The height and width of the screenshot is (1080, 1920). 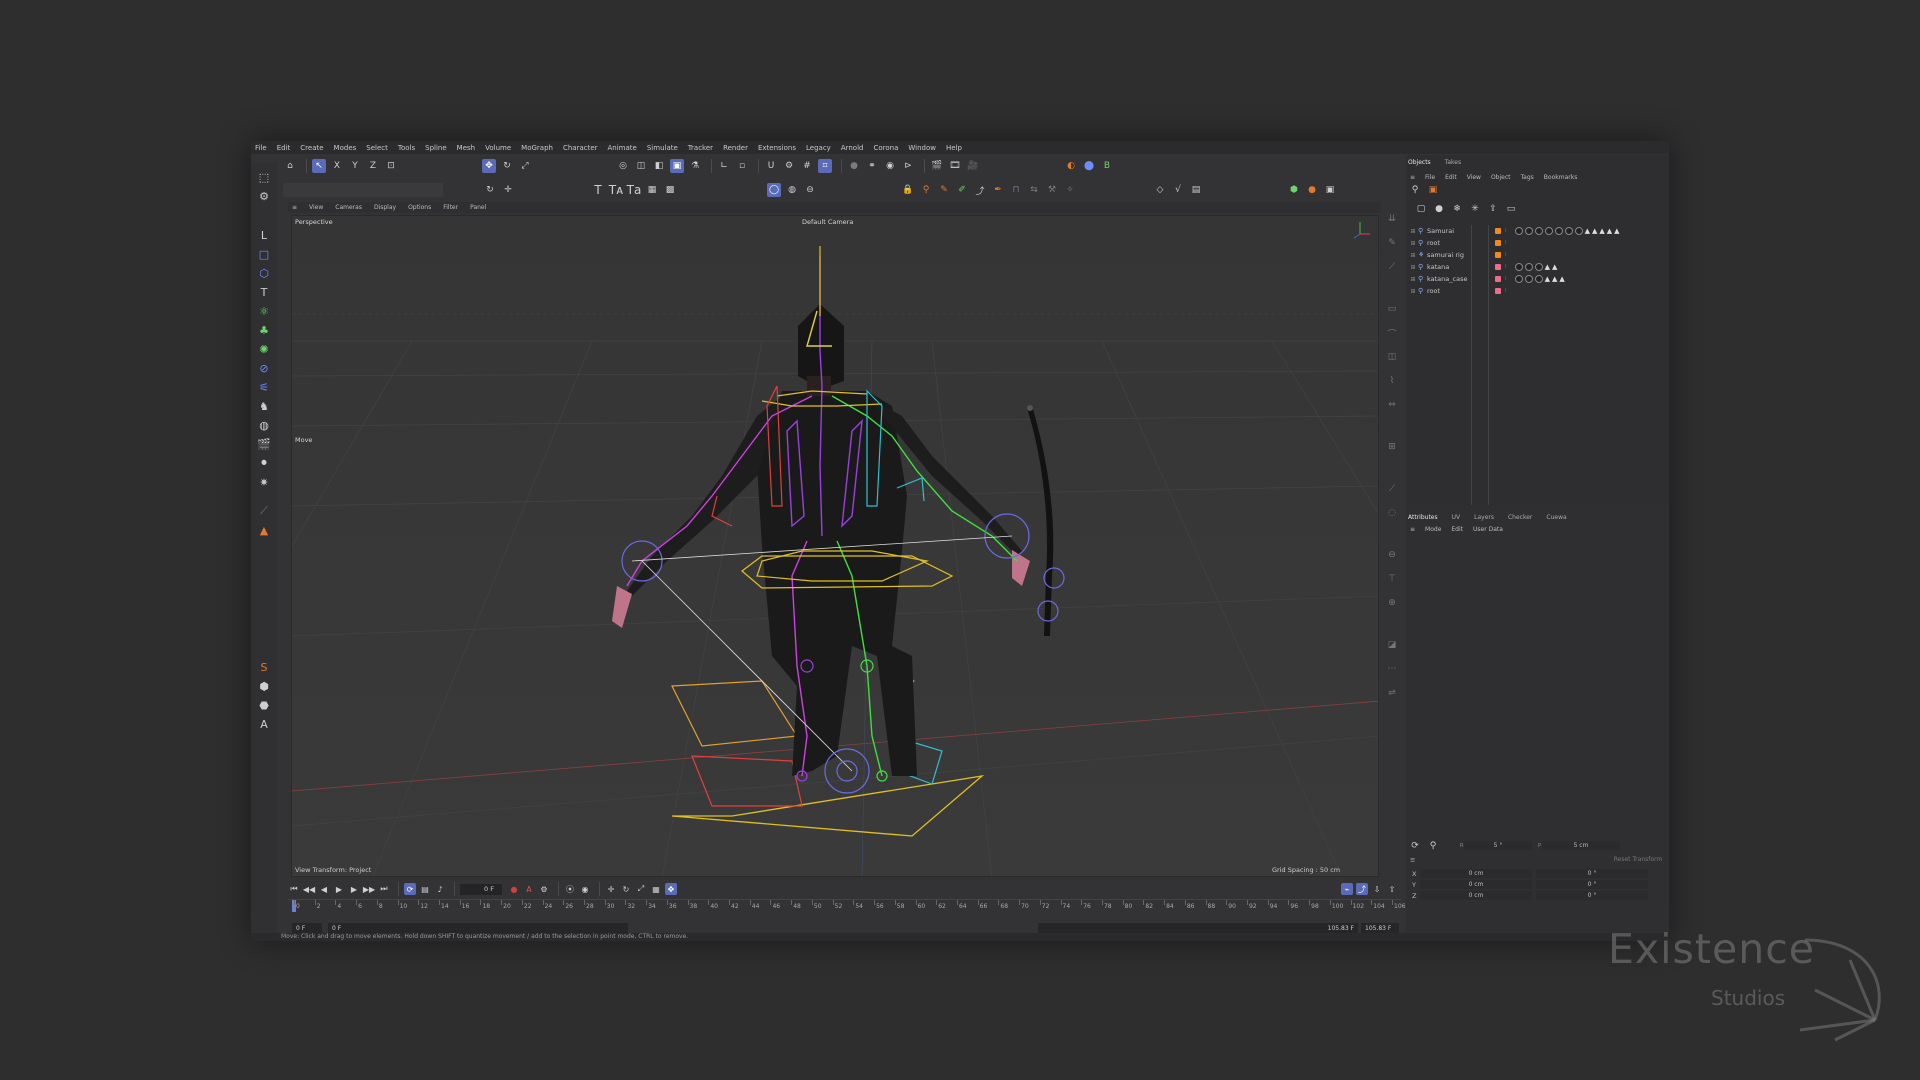 I want to click on environment-icon: ◍, so click(x=264, y=425).